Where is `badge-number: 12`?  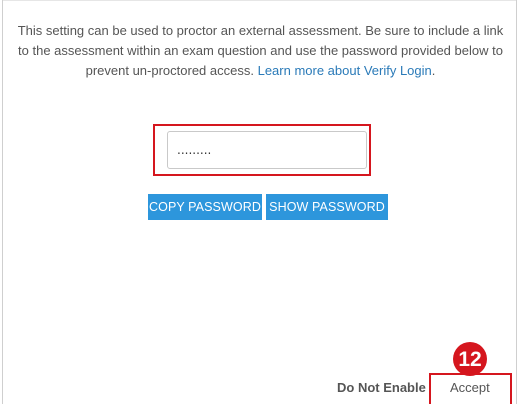
badge-number: 12 is located at coordinates (469, 359).